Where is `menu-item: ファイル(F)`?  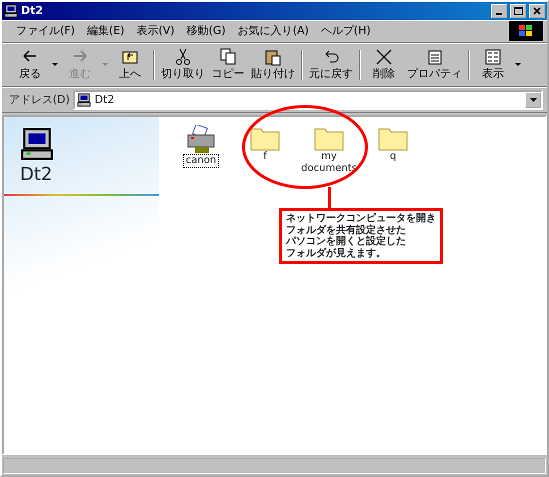 menu-item: ファイル(F) is located at coordinates (45, 31).